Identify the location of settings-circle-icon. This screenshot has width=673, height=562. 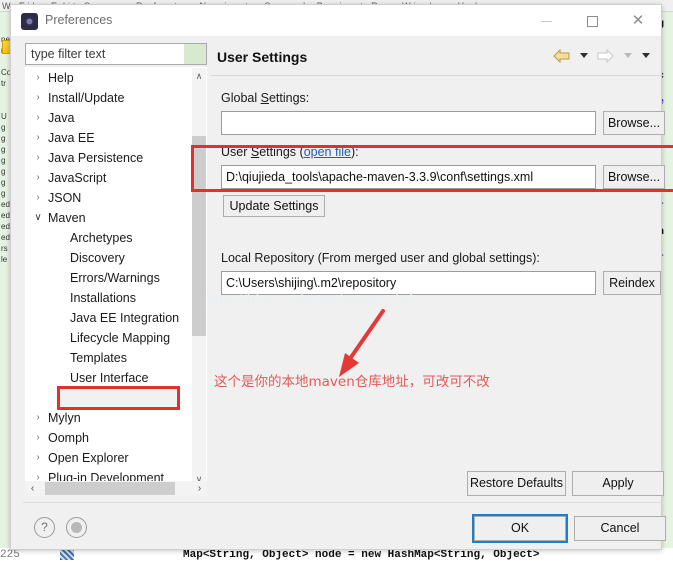
(76, 527).